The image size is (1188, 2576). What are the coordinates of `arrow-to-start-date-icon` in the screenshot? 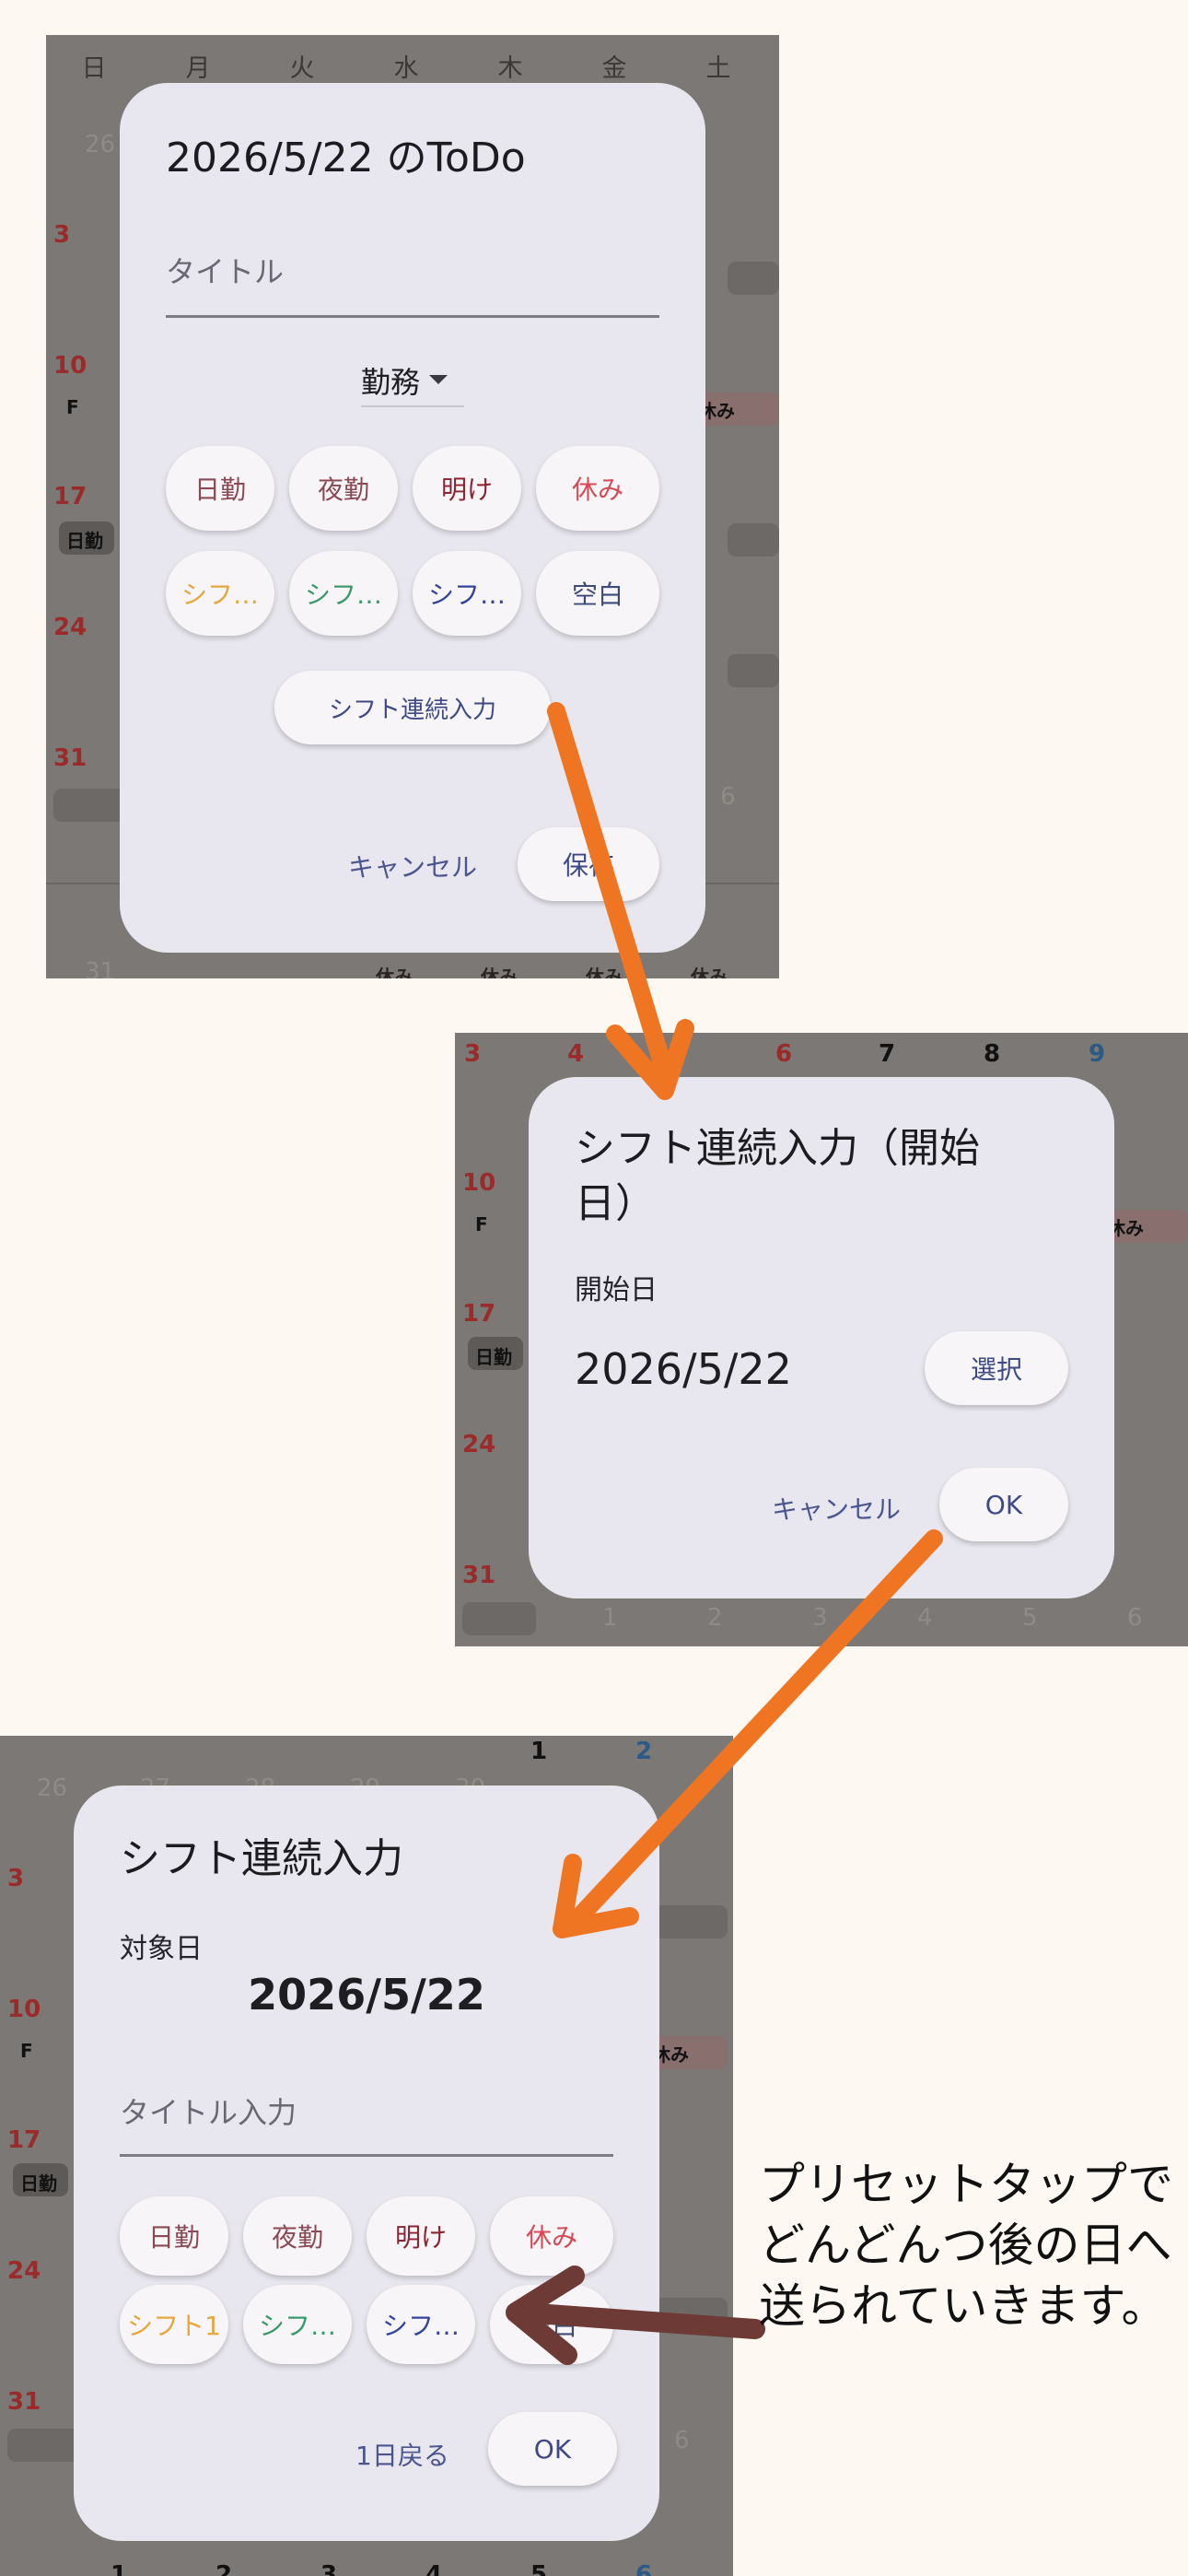 It's located at (620, 901).